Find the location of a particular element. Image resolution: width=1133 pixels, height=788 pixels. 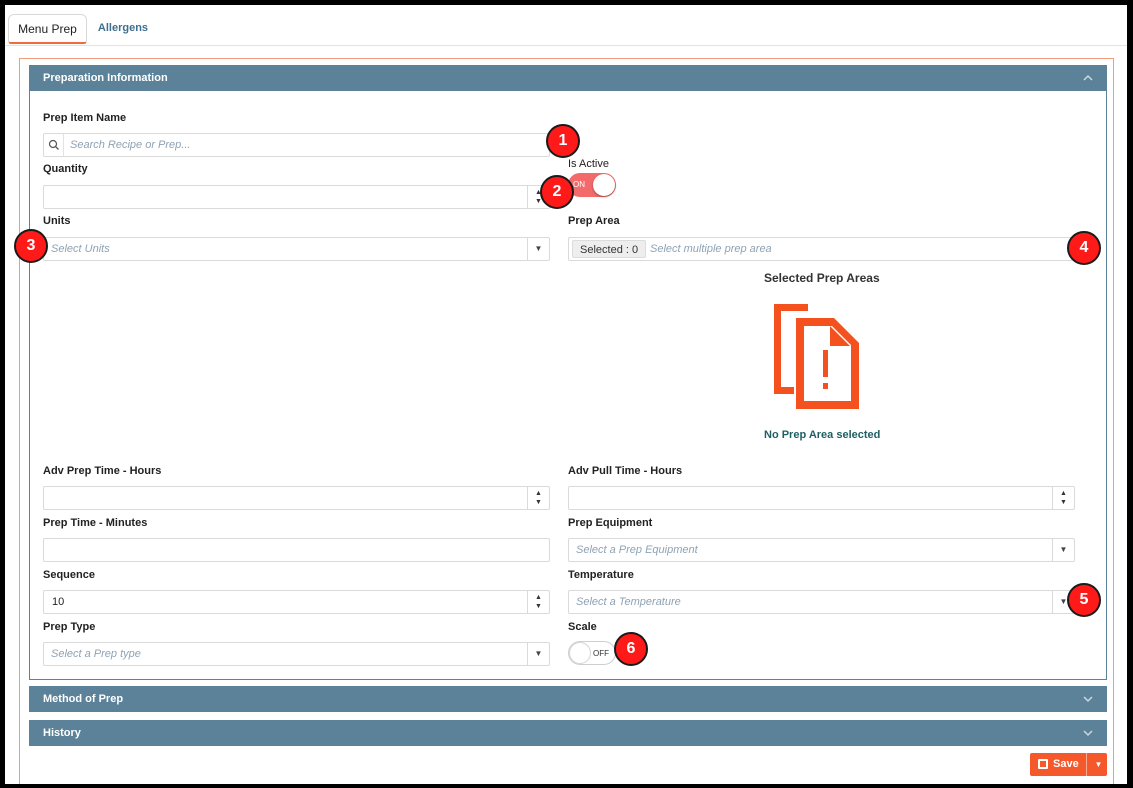

prep-equipment-placeholder: Select a Prep Equipment is located at coordinates (637, 550).